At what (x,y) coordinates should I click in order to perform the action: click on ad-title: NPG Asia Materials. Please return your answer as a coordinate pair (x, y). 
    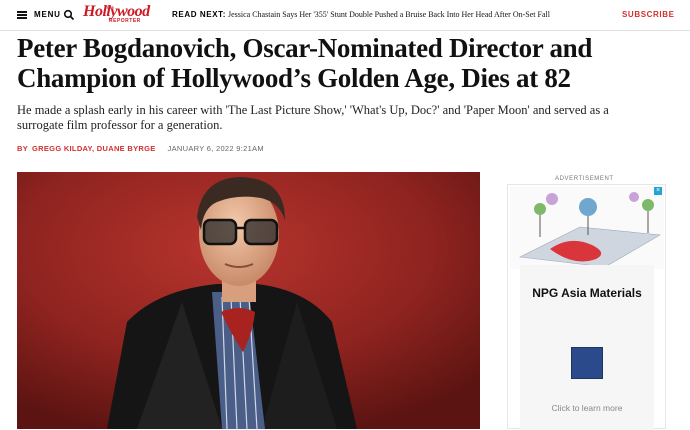
    Looking at the image, I should click on (587, 293).